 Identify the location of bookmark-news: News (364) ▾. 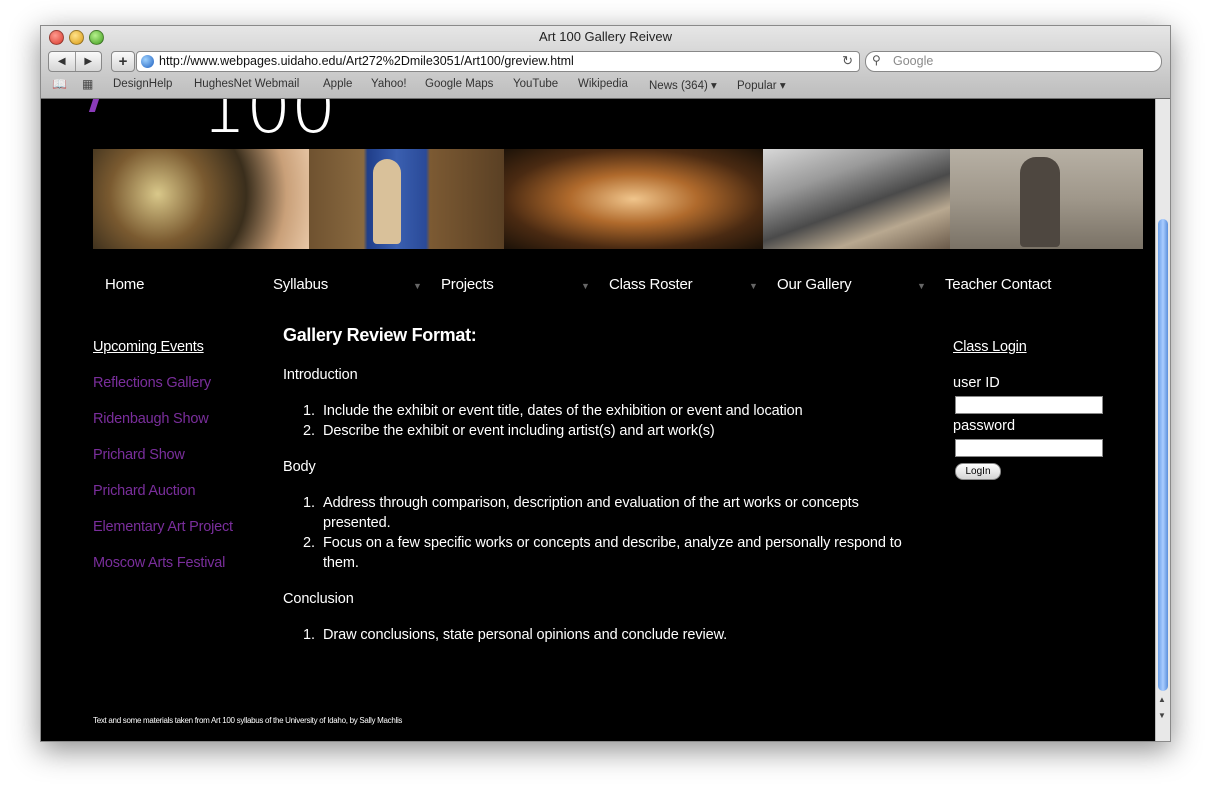
(683, 85).